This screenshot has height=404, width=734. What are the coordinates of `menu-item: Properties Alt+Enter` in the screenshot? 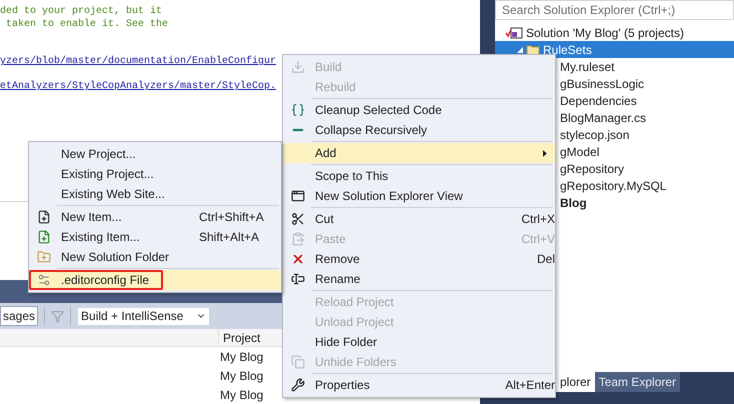 It's located at (419, 385).